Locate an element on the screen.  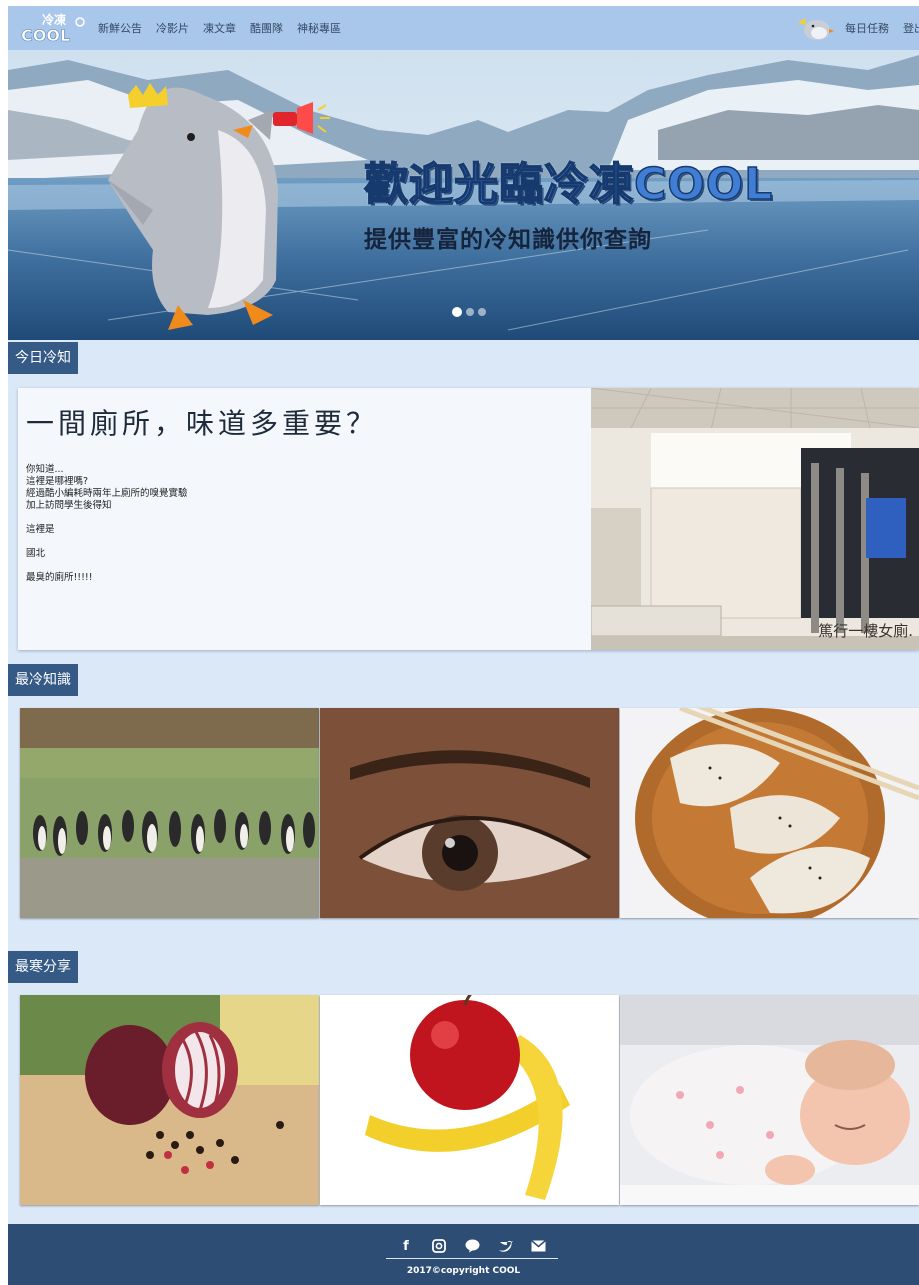
logout-link: 登出 is located at coordinates (911, 28).